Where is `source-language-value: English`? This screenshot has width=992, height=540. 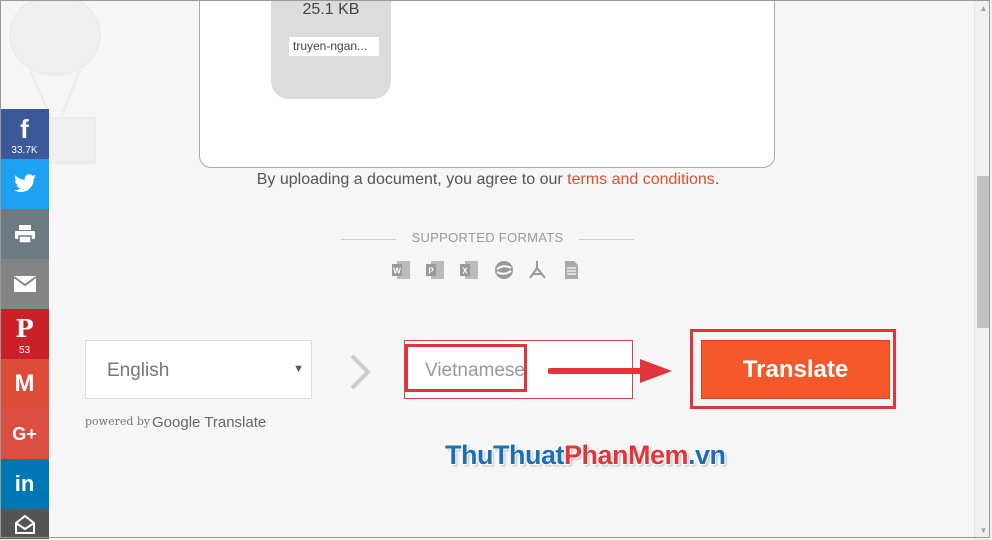
source-language-value: English is located at coordinates (138, 370).